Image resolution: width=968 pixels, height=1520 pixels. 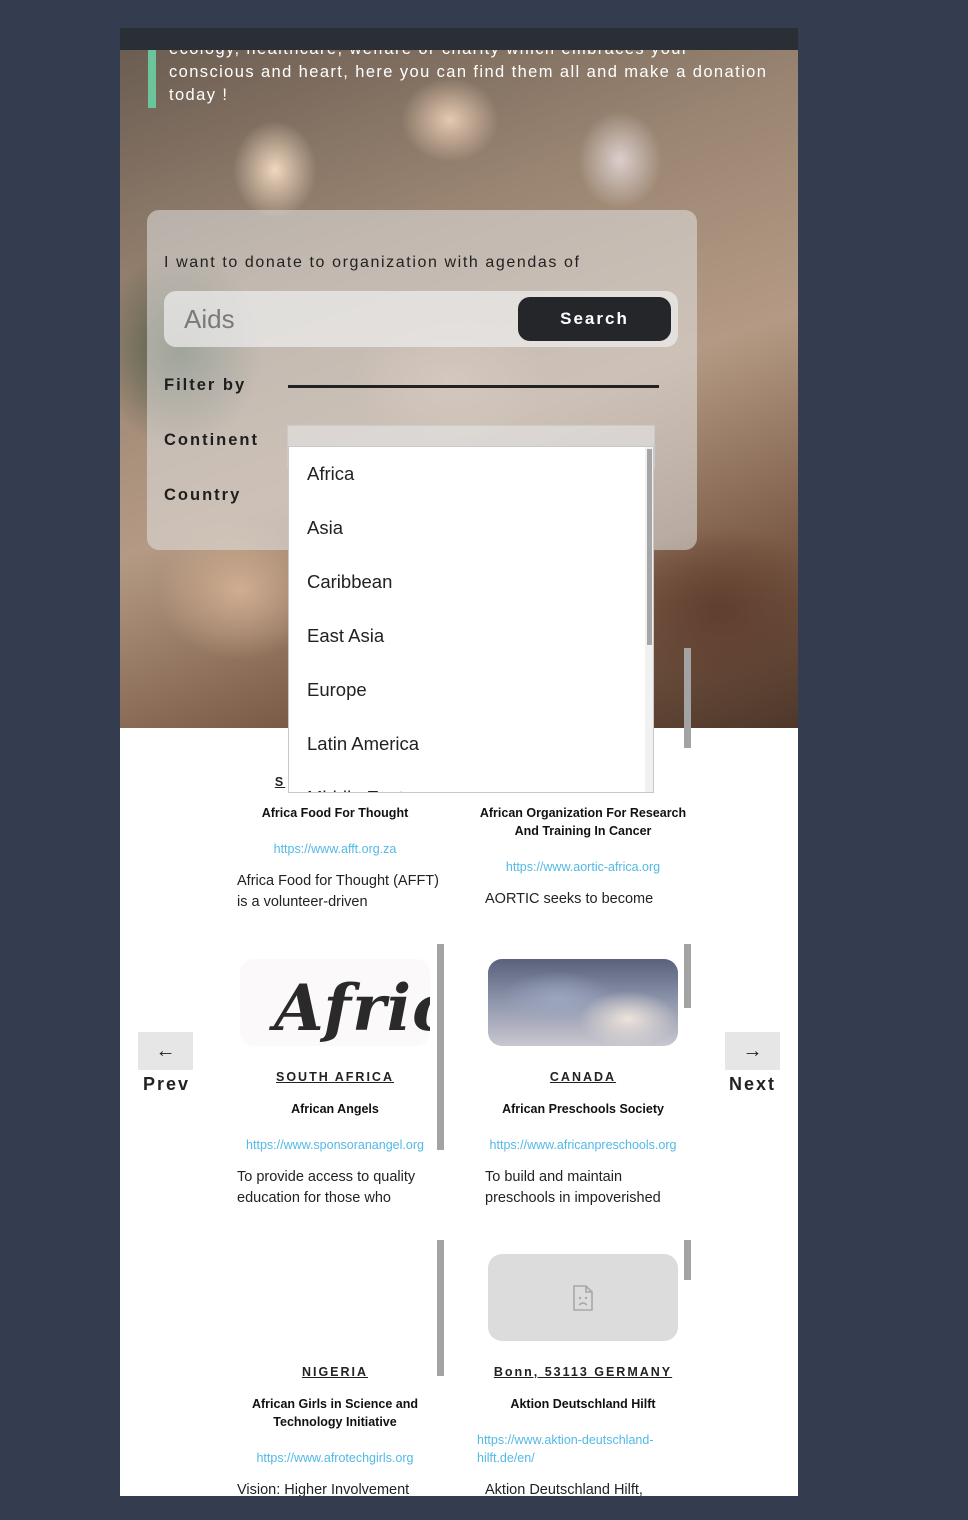 What do you see at coordinates (471, 474) in the screenshot?
I see `dropdown-option-africa: Africa` at bounding box center [471, 474].